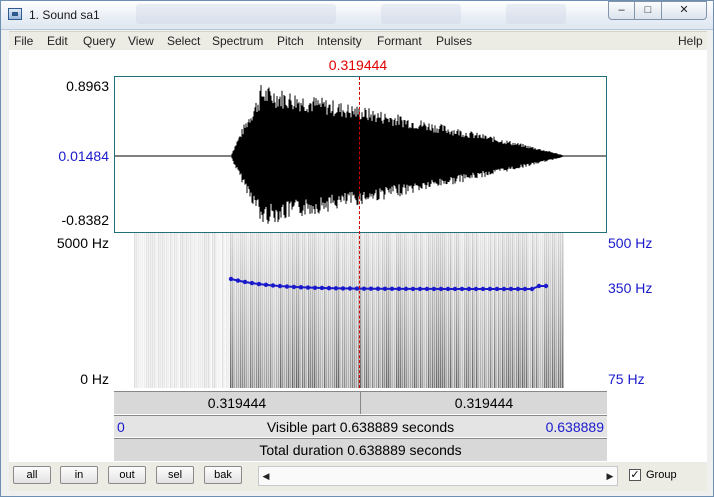 The image size is (714, 497). What do you see at coordinates (621, 10) in the screenshot?
I see `minimize-button: –` at bounding box center [621, 10].